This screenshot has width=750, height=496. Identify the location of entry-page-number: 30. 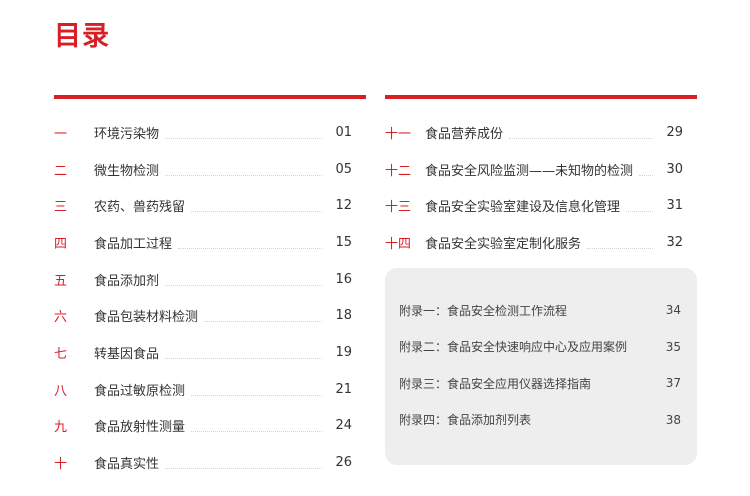
(674, 169).